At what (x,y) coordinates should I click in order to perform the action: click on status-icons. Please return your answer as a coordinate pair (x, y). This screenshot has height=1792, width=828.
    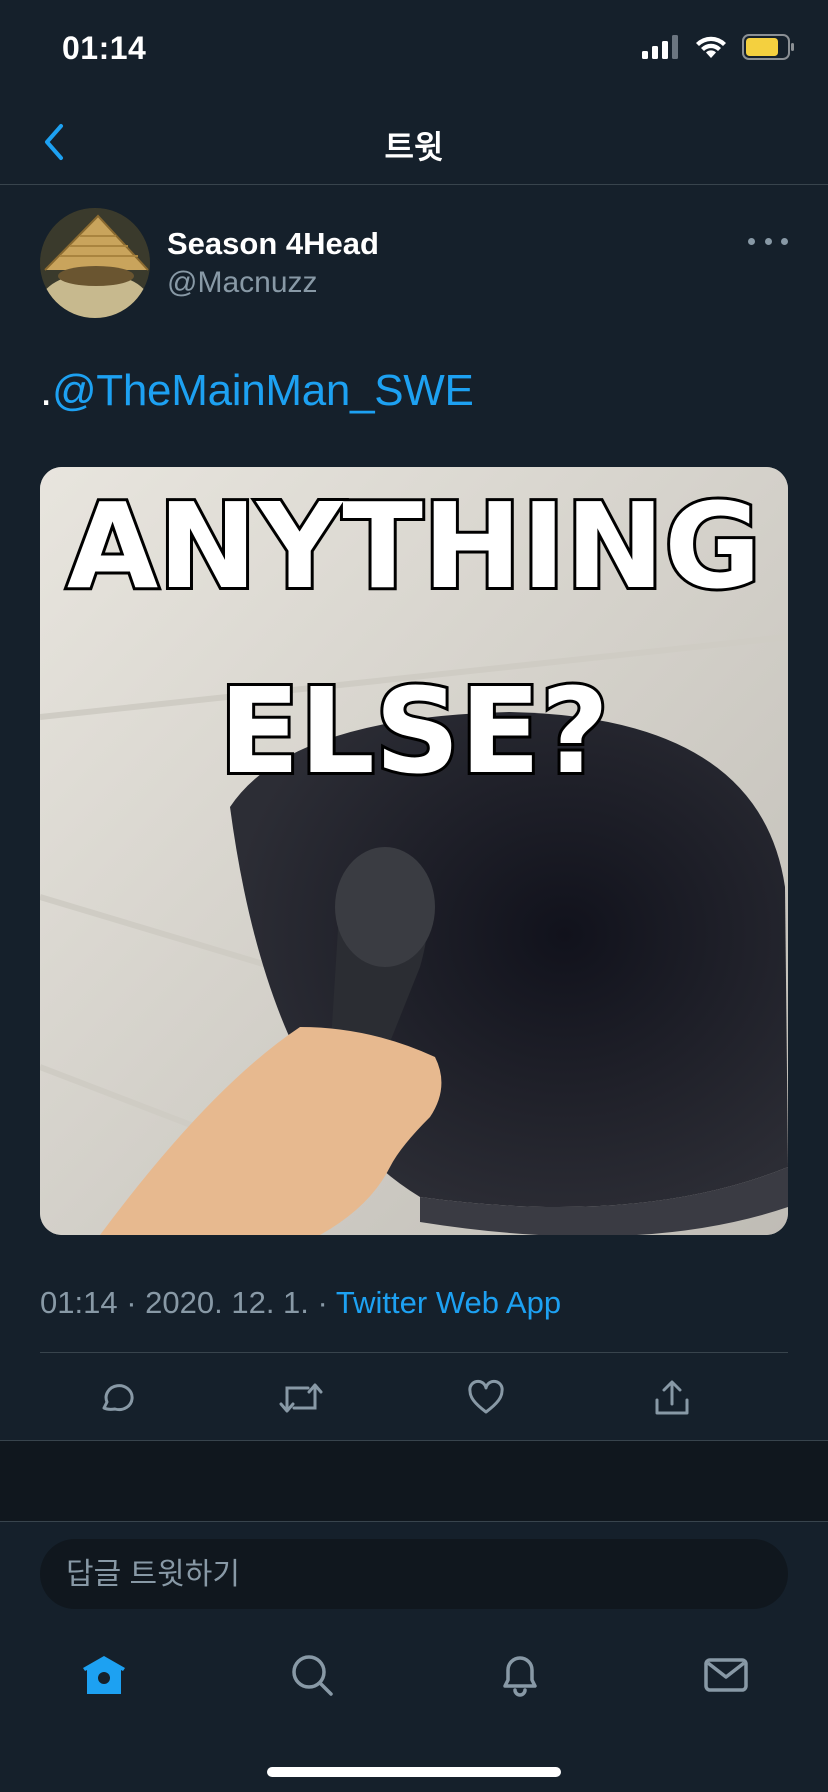
    Looking at the image, I should click on (719, 47).